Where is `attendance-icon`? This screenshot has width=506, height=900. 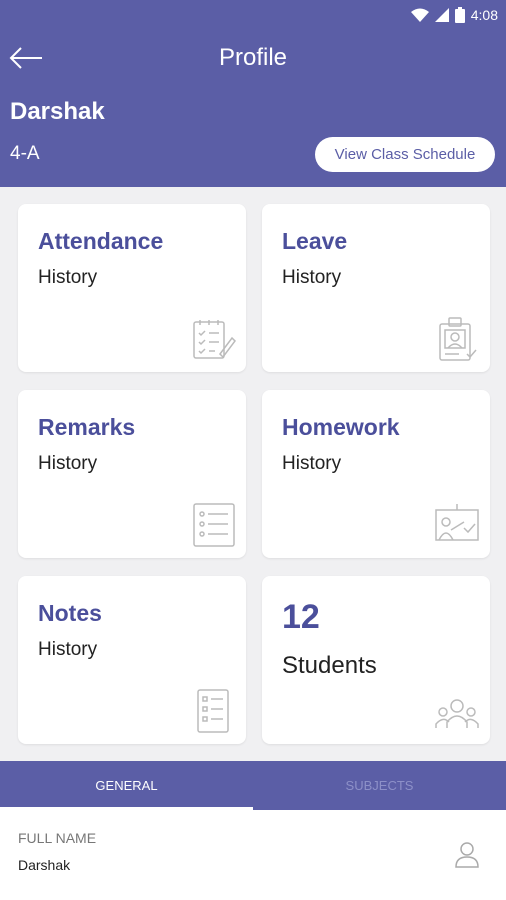
attendance-icon is located at coordinates (214, 339).